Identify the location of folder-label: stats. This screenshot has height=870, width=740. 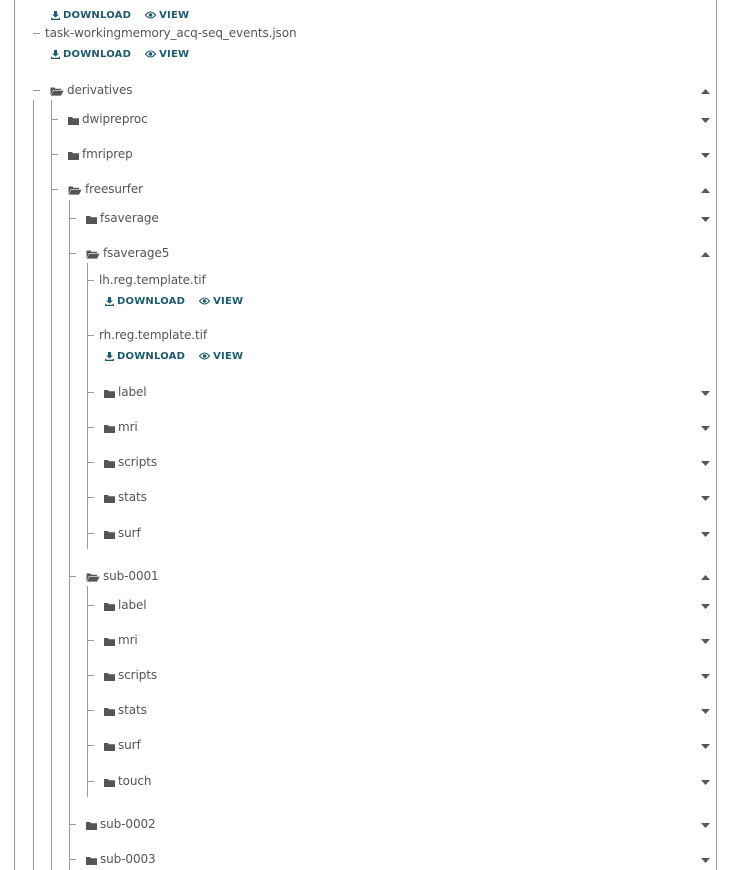
(132, 710).